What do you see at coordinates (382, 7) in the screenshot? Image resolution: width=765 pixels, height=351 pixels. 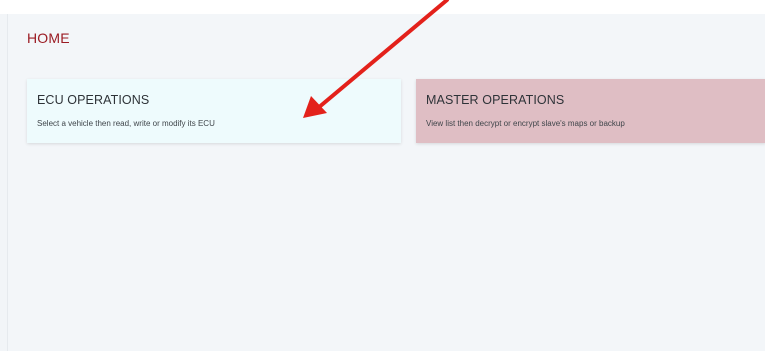 I see `top-bar` at bounding box center [382, 7].